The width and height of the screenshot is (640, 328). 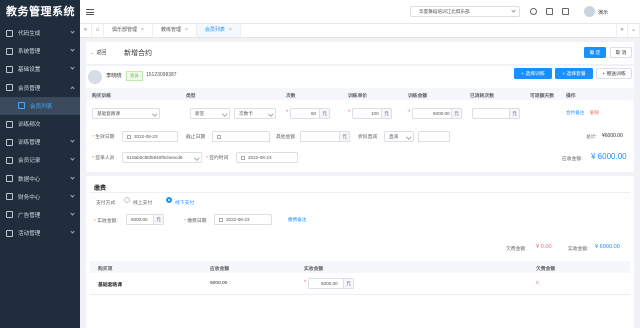 What do you see at coordinates (40, 33) in the screenshot?
I see `sidebar-item-codegen: 代码生成` at bounding box center [40, 33].